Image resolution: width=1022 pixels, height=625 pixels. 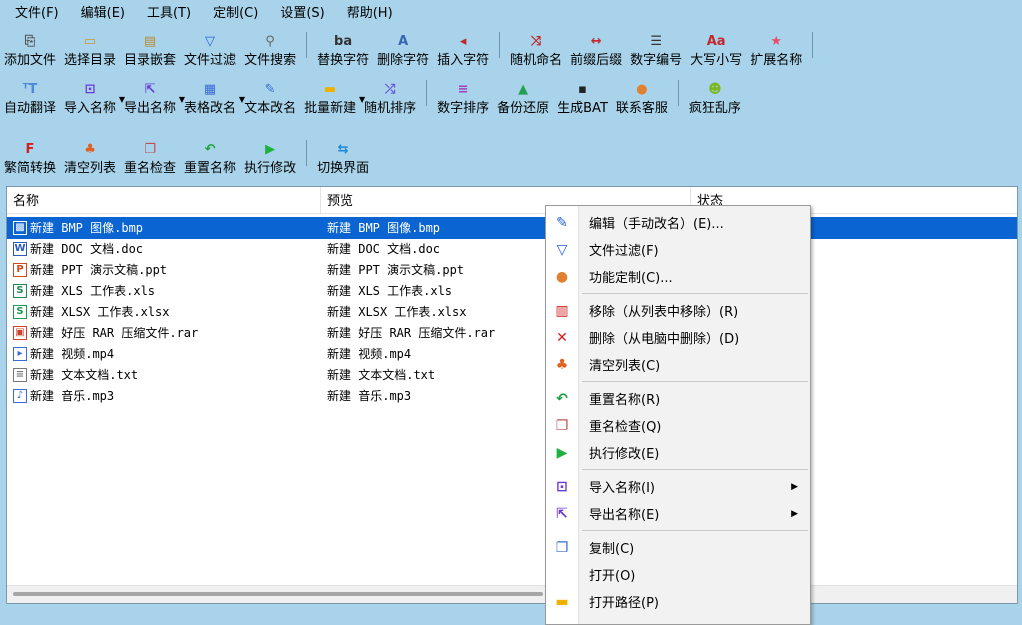 I want to click on import-names-button: ⊡ 导入名称 ▼, so click(x=92, y=97).